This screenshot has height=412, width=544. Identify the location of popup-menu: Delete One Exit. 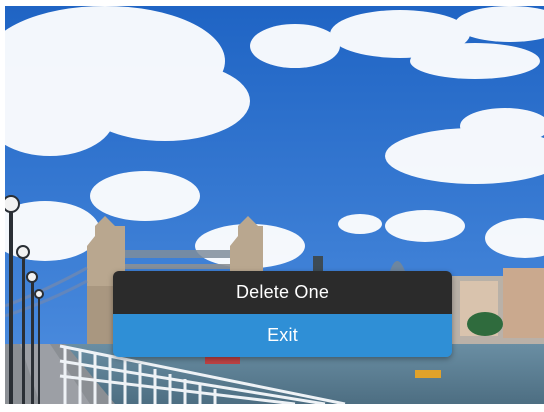
(282, 314).